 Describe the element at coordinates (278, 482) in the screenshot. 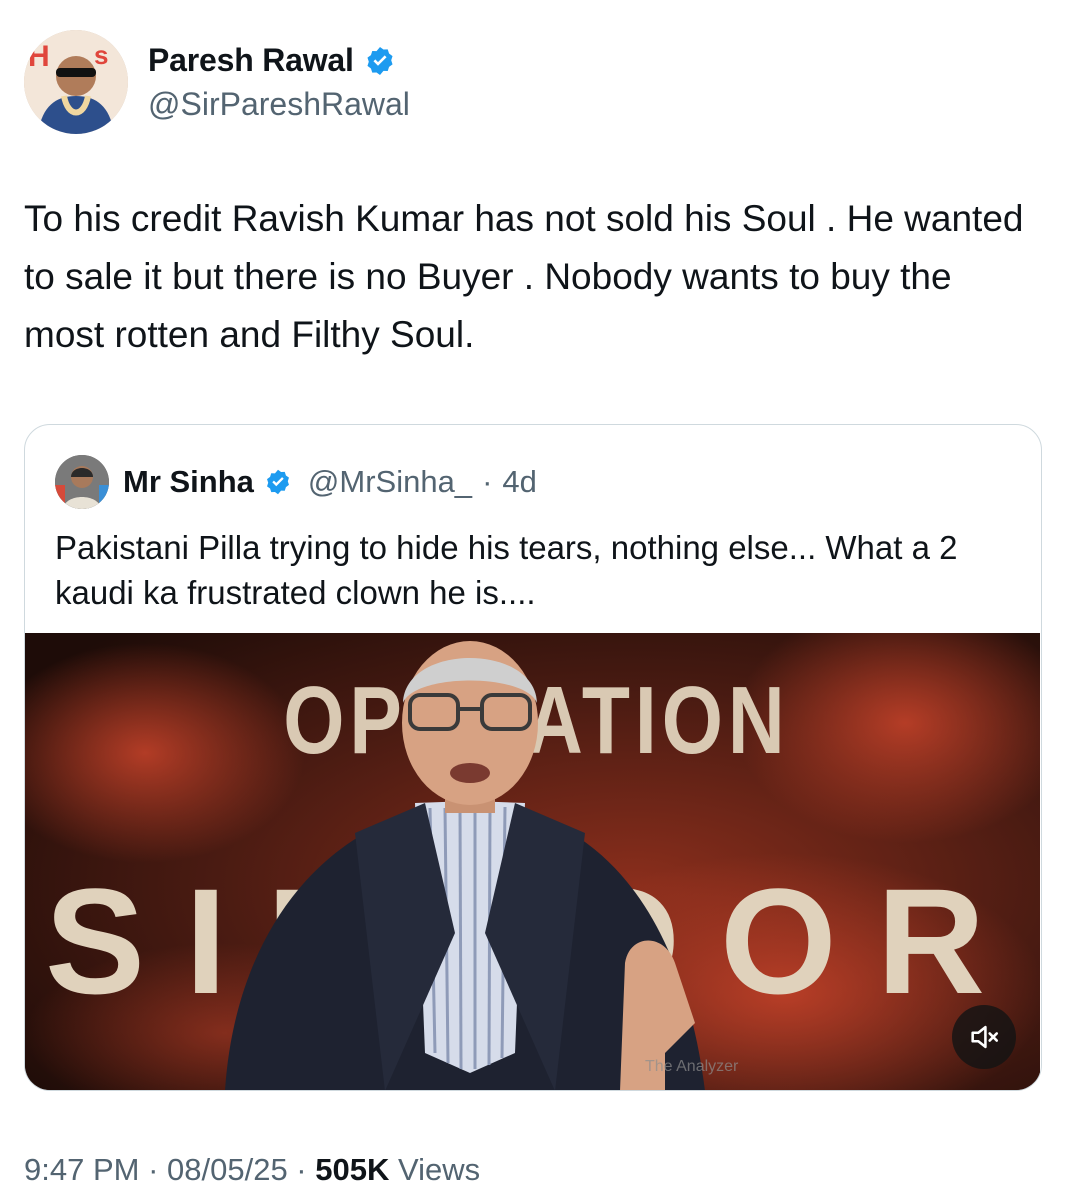

I see `quoted-verified-badge-icon` at that location.